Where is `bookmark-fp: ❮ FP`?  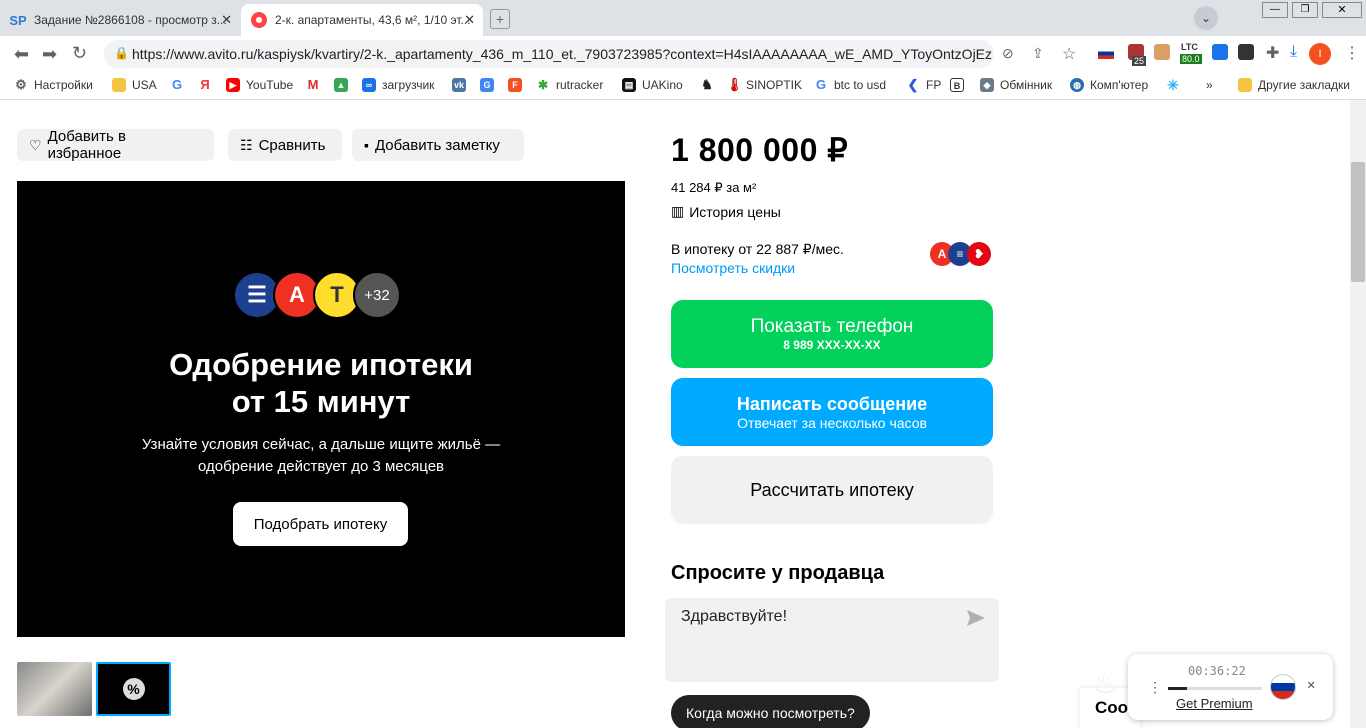 bookmark-fp: ❮ FP is located at coordinates (924, 85).